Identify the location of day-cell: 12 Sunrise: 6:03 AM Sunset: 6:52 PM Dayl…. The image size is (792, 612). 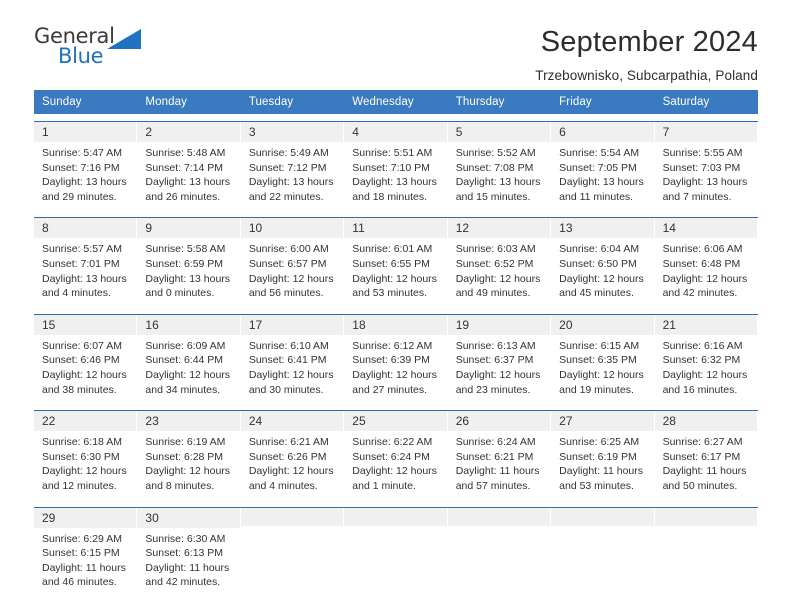
(499, 262).